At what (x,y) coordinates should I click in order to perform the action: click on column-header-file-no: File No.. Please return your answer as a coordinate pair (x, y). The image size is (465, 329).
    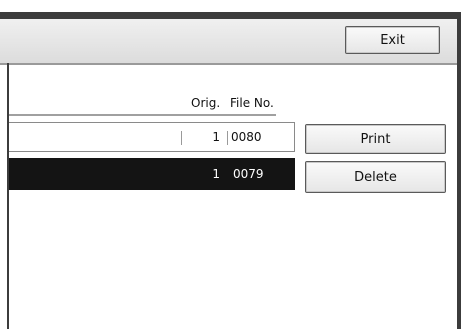
    Looking at the image, I should click on (252, 103).